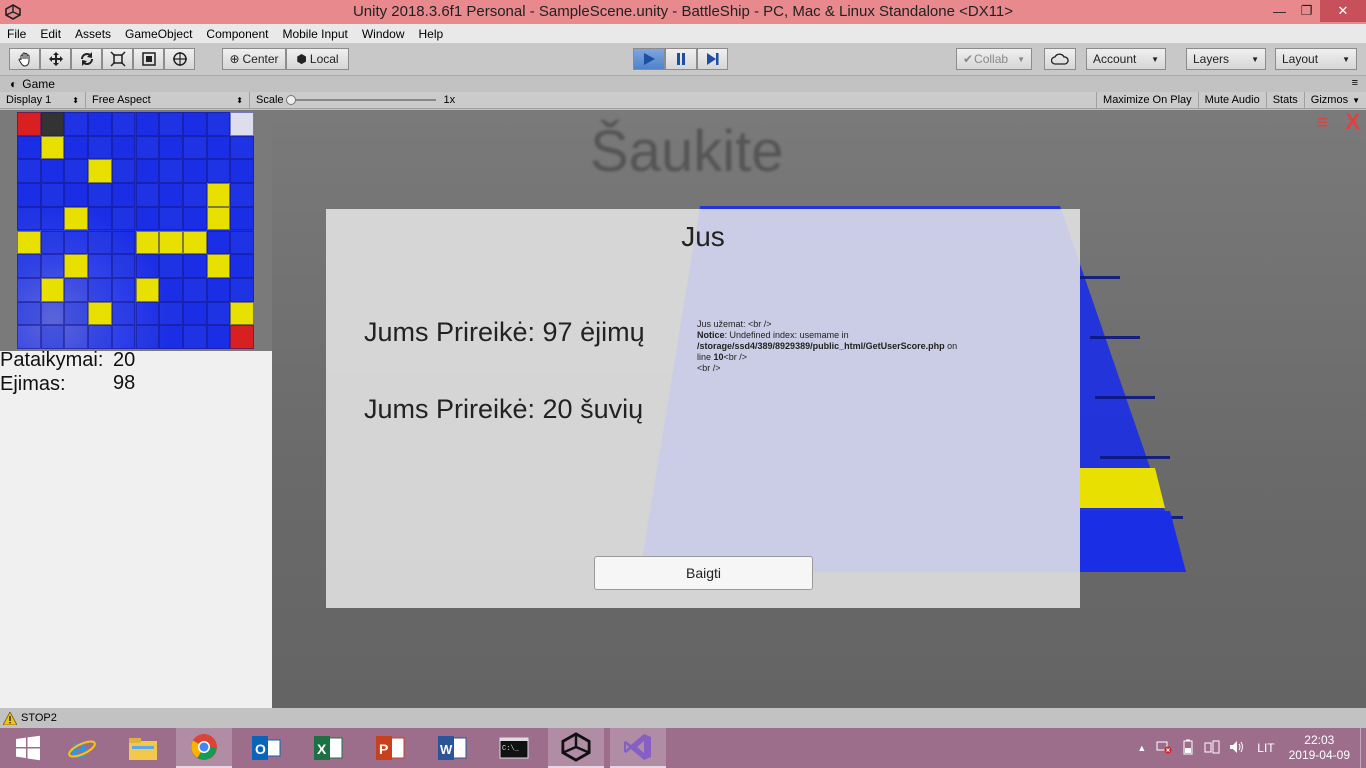 The height and width of the screenshot is (768, 1366). What do you see at coordinates (1329, 100) in the screenshot?
I see `gizmos-label: Gizmos` at bounding box center [1329, 100].